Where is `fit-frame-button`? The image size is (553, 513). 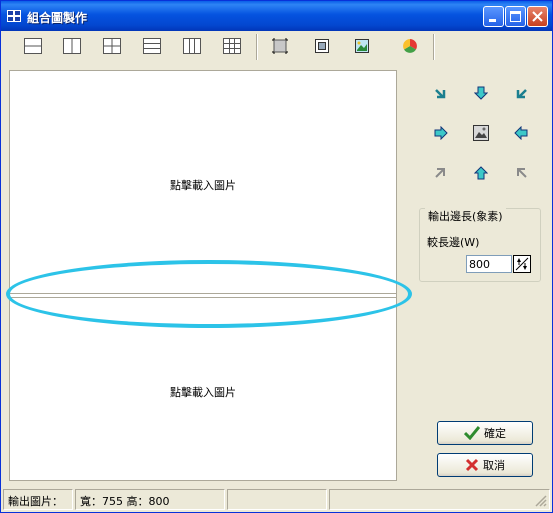
fit-frame-button is located at coordinates (322, 46).